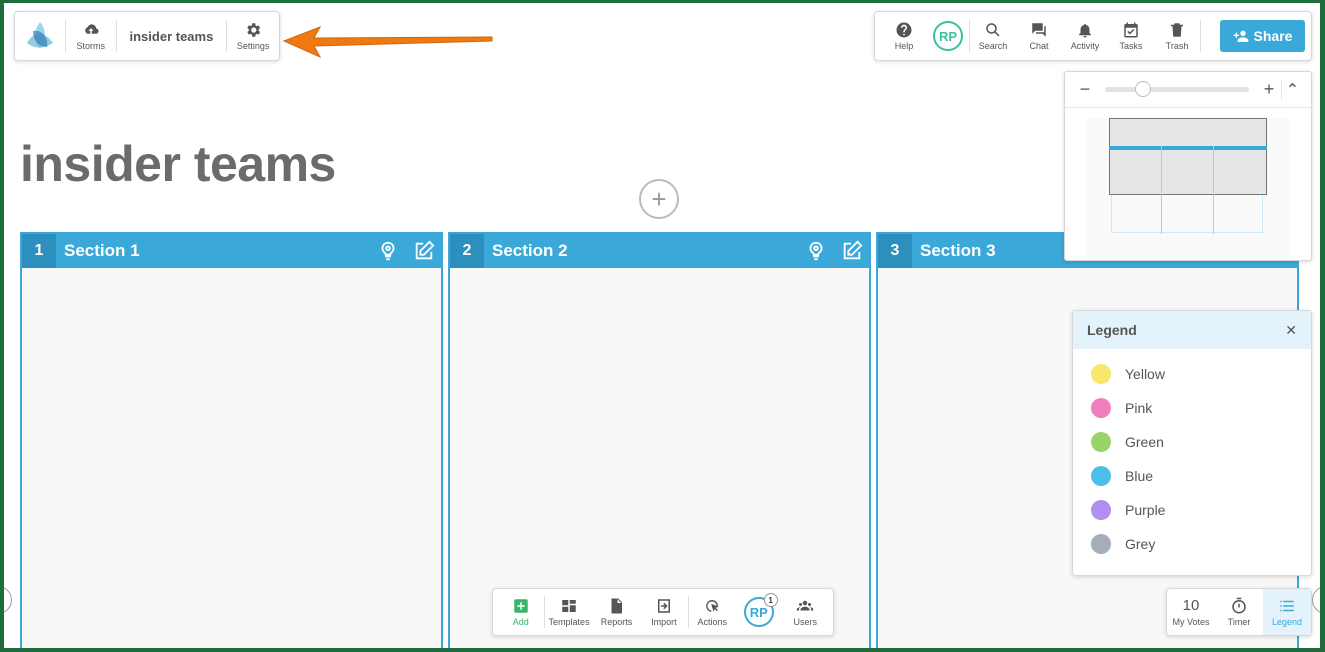  Describe the element at coordinates (1139, 408) in the screenshot. I see `legend-item-label: Pink` at that location.